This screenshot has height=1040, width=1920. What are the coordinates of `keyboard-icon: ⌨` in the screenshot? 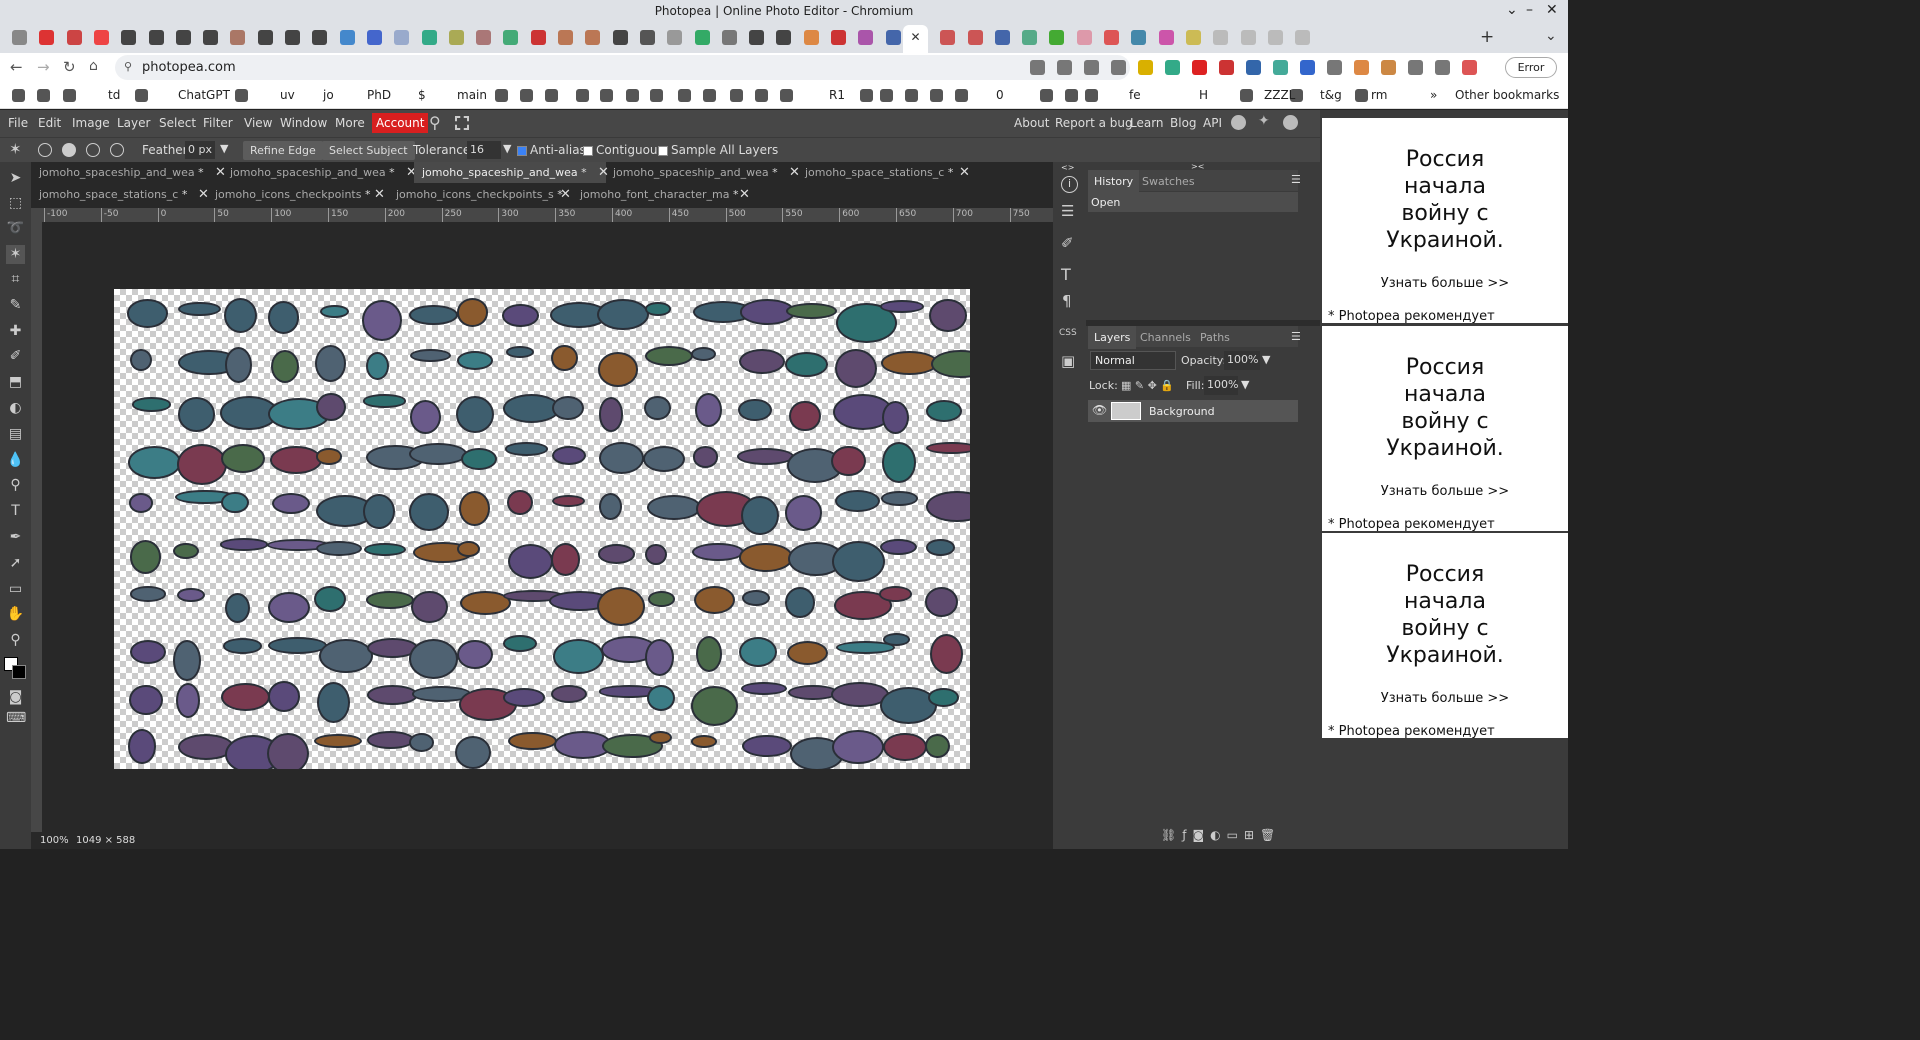 It's located at (16, 718).